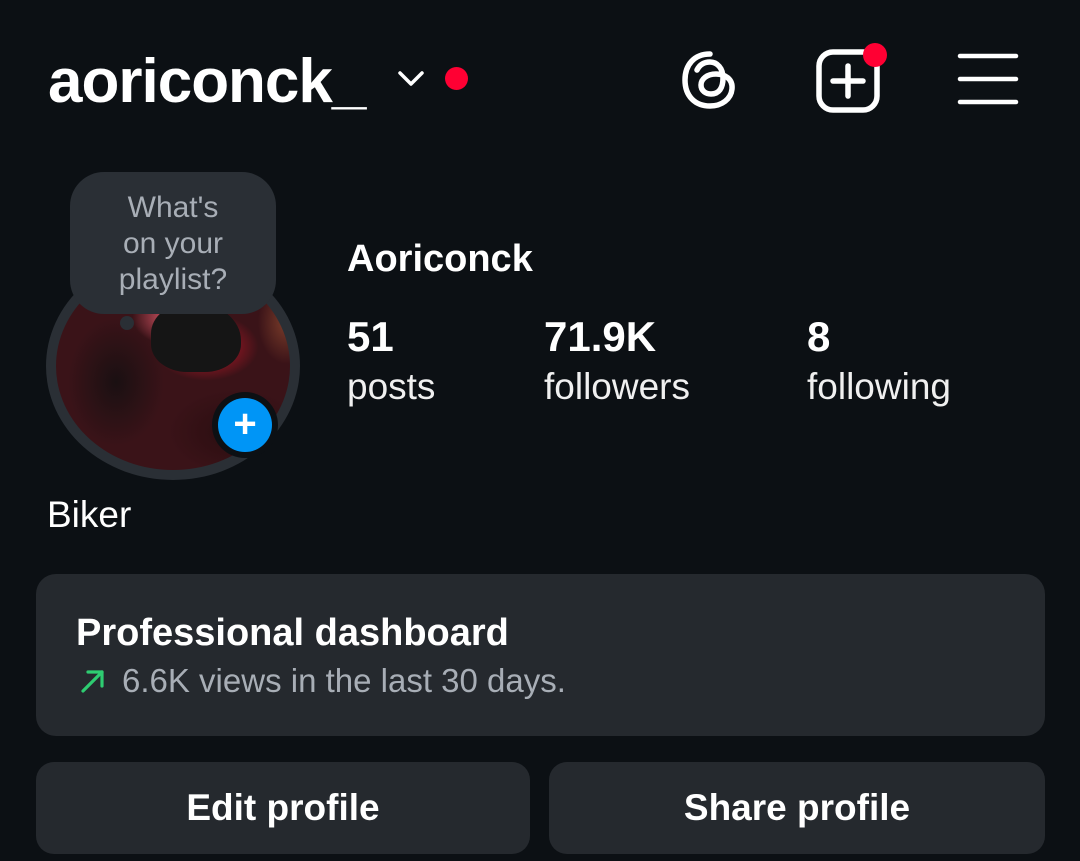 The height and width of the screenshot is (861, 1080). Describe the element at coordinates (797, 808) in the screenshot. I see `share-profile-button: Share profile` at that location.